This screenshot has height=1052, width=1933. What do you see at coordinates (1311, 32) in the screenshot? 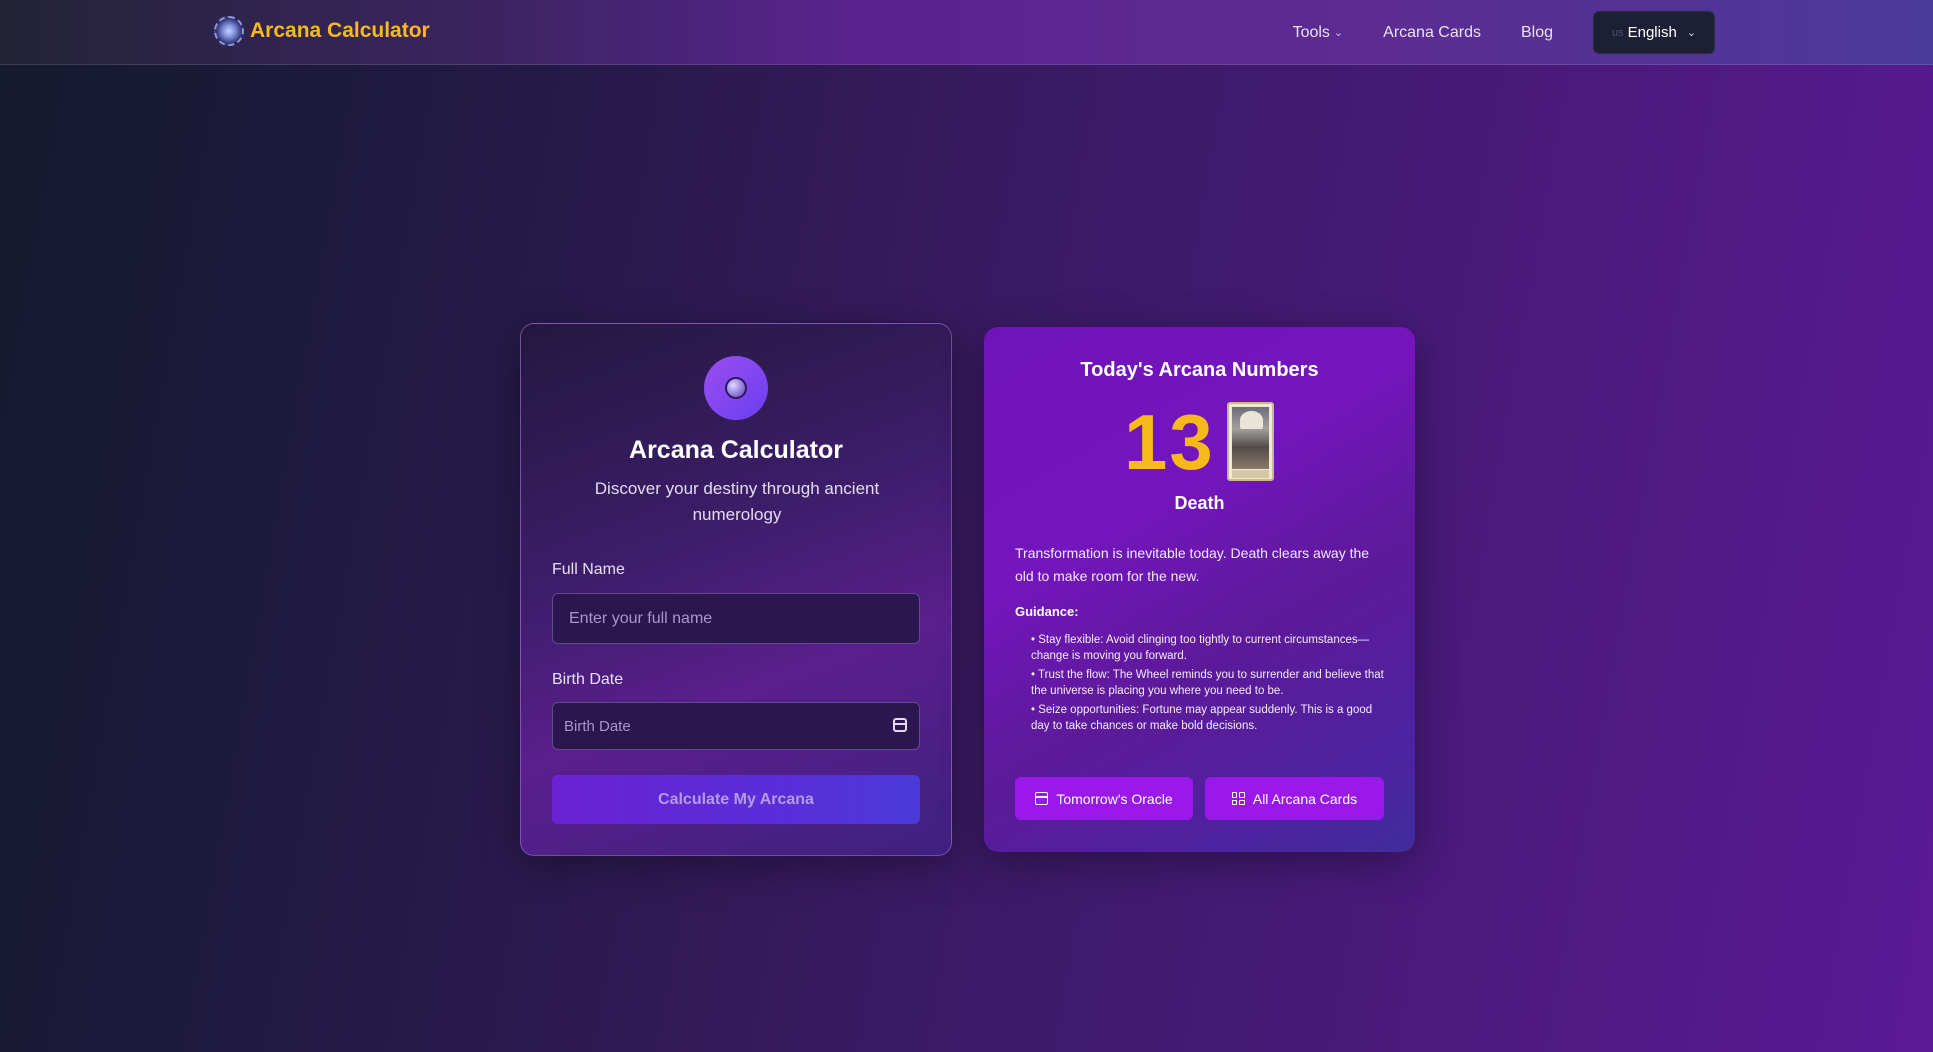
I see `nav-tools-label: Tools` at bounding box center [1311, 32].